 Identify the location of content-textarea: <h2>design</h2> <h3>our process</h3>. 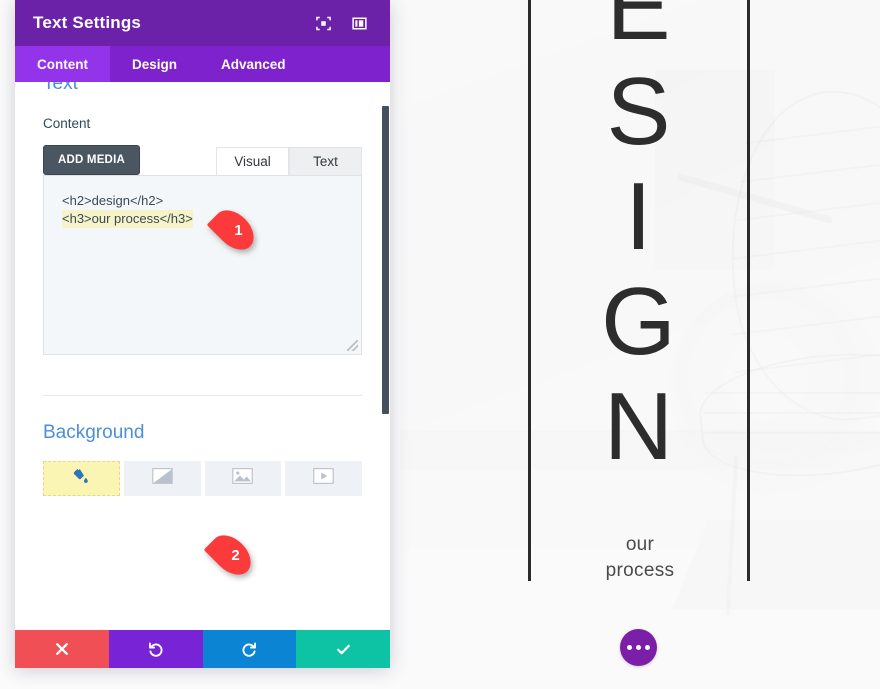
(202, 265).